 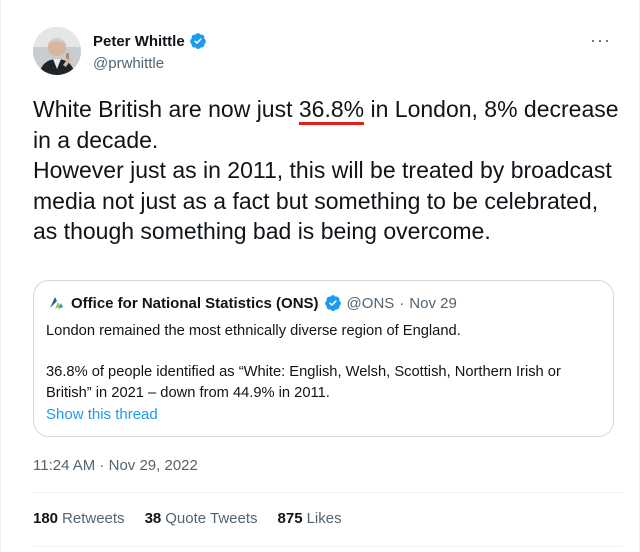 I want to click on avatar, so click(x=57, y=51).